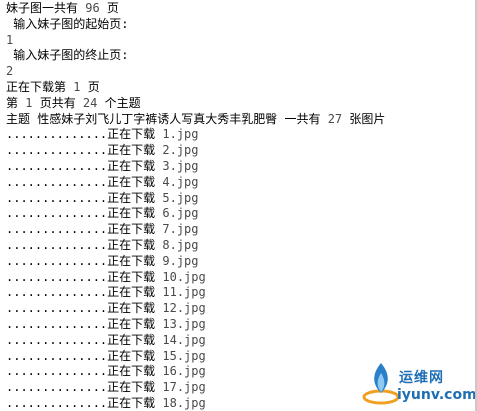 This screenshot has height=411, width=477. Describe the element at coordinates (184, 323) in the screenshot. I see `console-value: 13.jpg` at that location.